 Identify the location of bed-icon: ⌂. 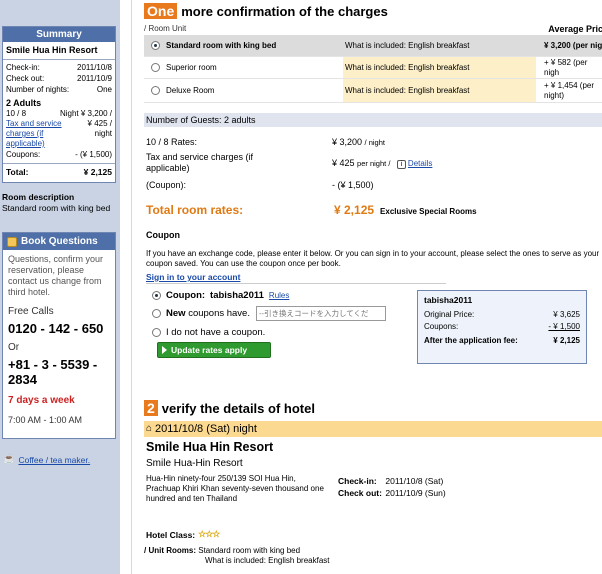
(149, 428).